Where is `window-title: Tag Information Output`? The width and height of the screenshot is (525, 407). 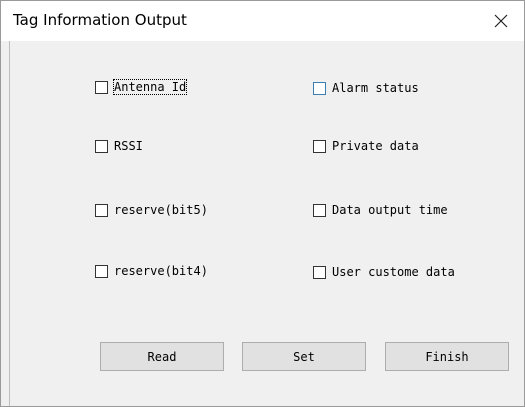 window-title: Tag Information Output is located at coordinates (100, 20).